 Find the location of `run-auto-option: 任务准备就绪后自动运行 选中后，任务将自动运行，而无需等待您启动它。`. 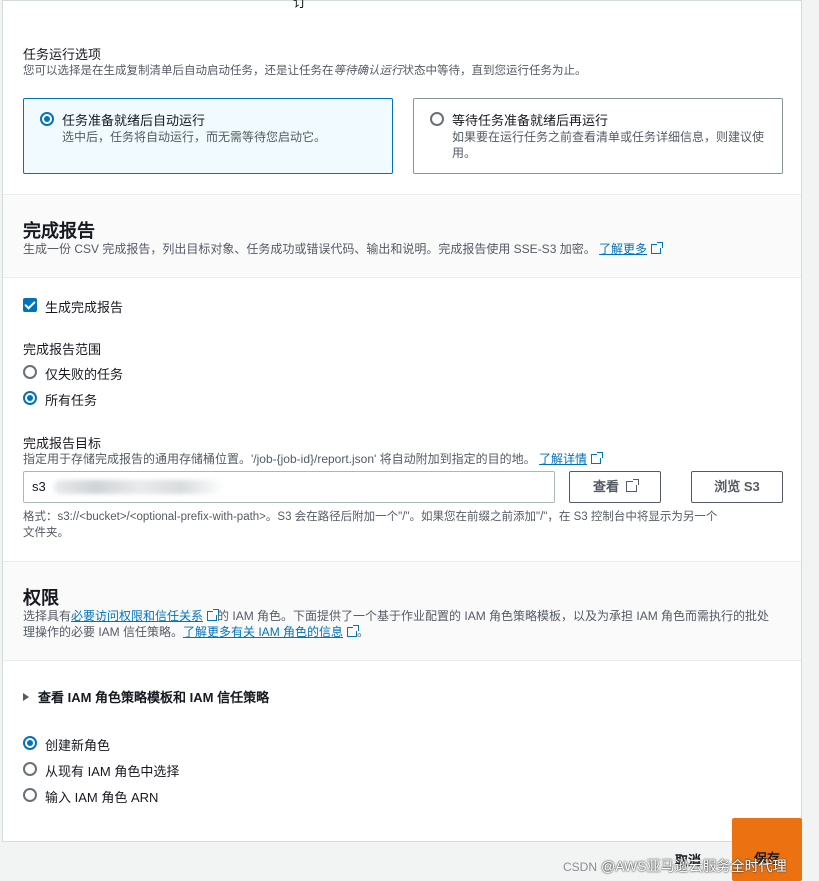

run-auto-option: 任务准备就绪后自动运行 选中后，任务将自动运行，而无需等待您启动它。 is located at coordinates (208, 136).